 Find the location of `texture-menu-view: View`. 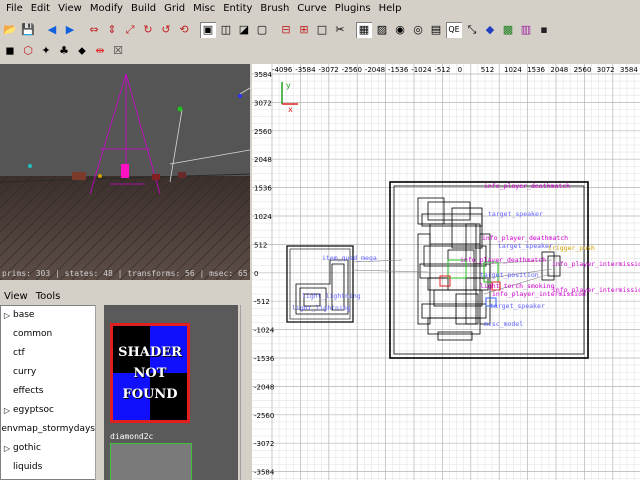

texture-menu-view: View is located at coordinates (16, 296).